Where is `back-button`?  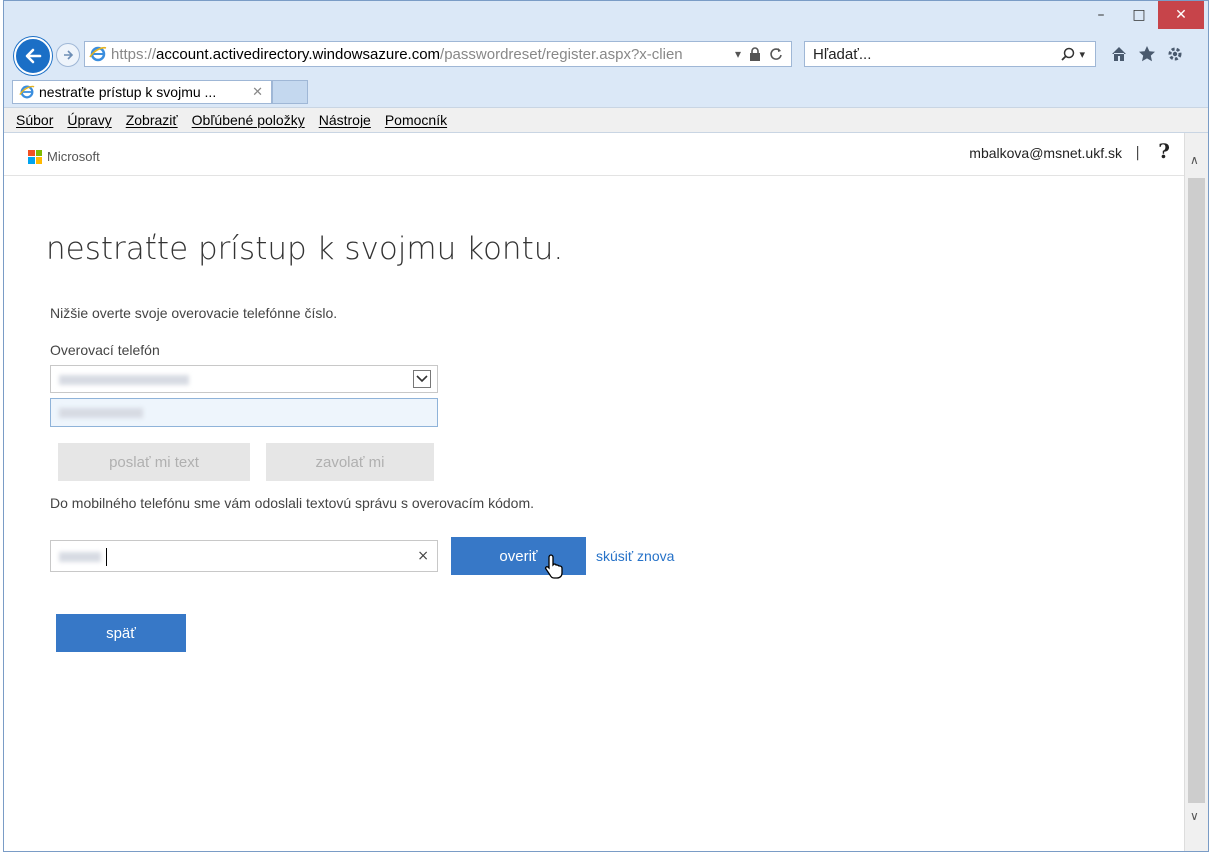
back-button is located at coordinates (33, 56).